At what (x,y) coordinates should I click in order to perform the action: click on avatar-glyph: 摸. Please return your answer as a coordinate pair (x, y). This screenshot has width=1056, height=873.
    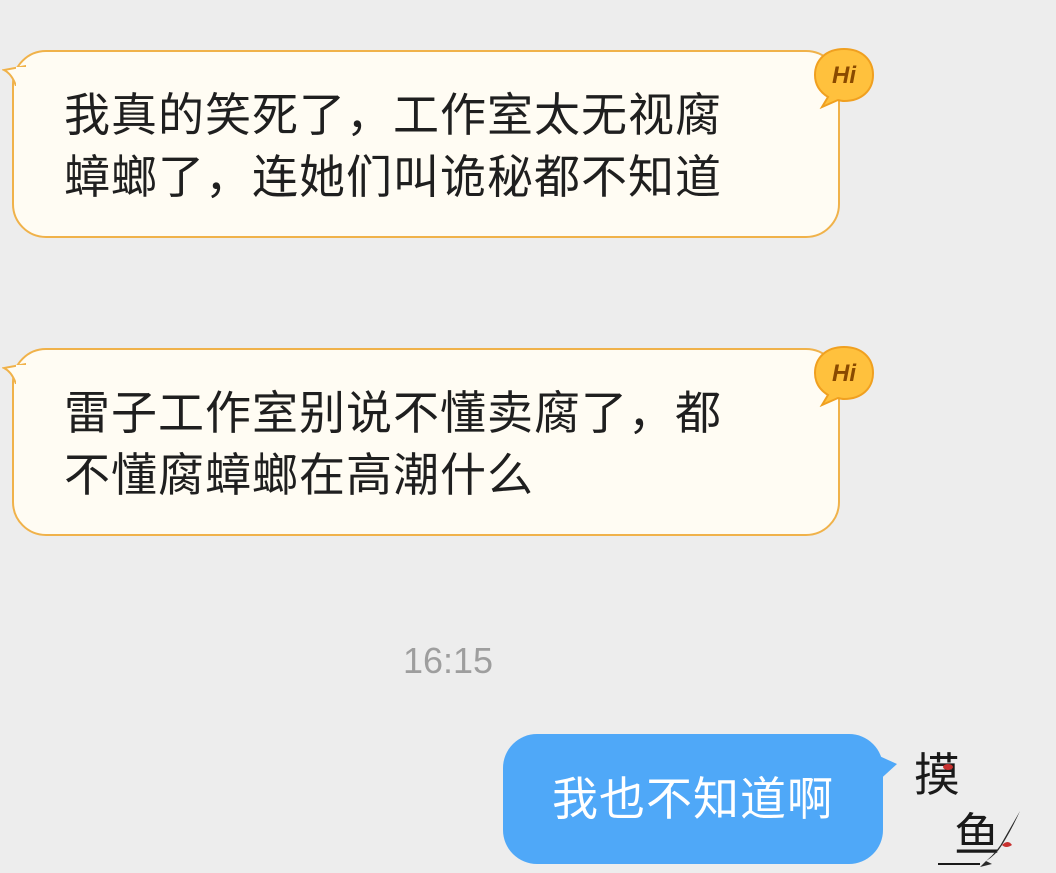
    Looking at the image, I should click on (937, 775).